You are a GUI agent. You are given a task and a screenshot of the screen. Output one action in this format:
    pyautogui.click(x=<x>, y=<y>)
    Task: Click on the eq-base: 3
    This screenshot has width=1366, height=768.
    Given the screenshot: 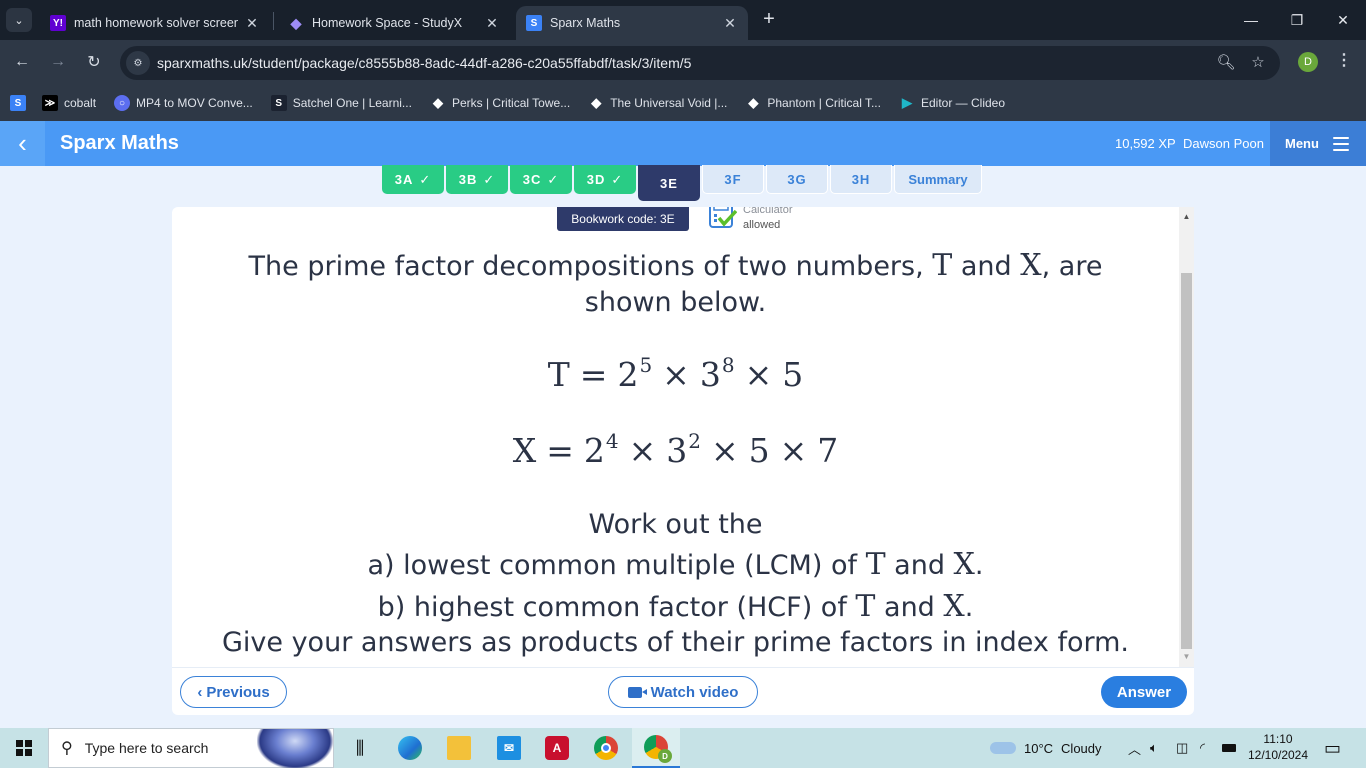 What is the action you would take?
    pyautogui.click(x=710, y=374)
    